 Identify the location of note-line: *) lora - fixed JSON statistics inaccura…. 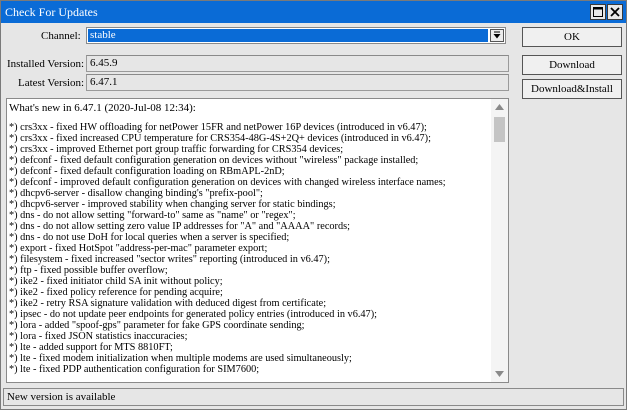
(98, 336).